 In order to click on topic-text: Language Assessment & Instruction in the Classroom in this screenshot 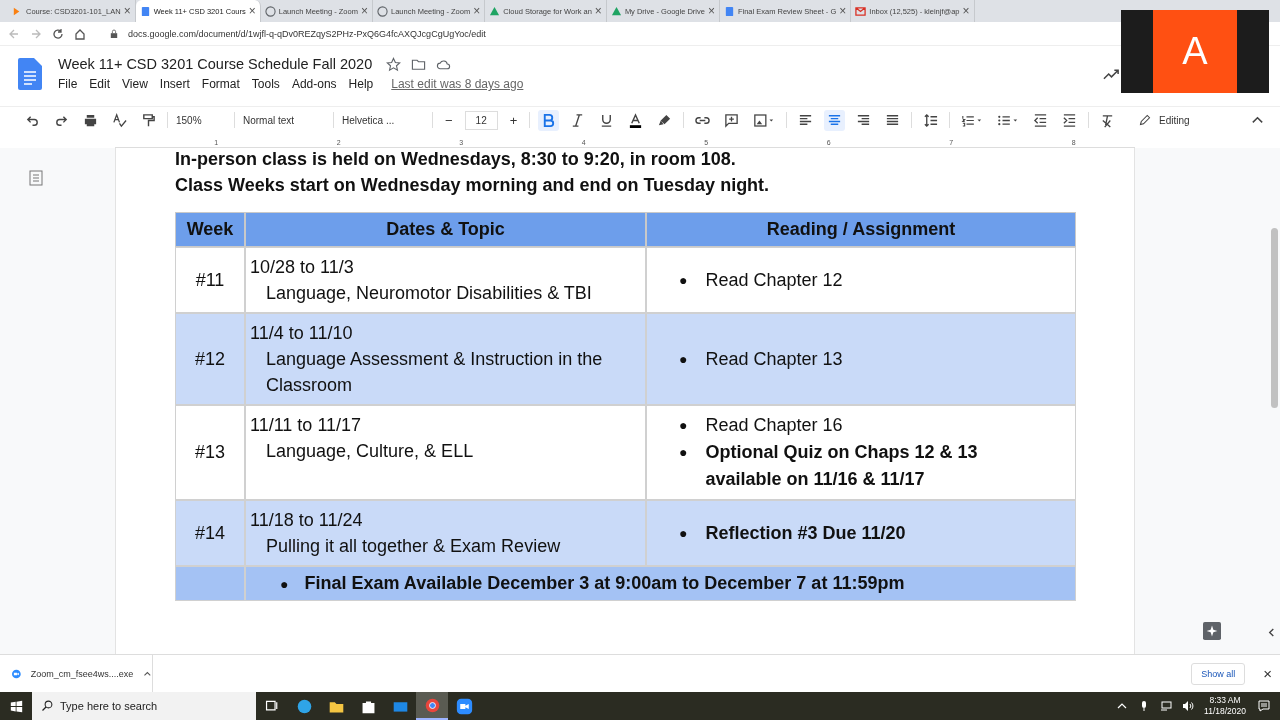, I will do `click(434, 372)`.